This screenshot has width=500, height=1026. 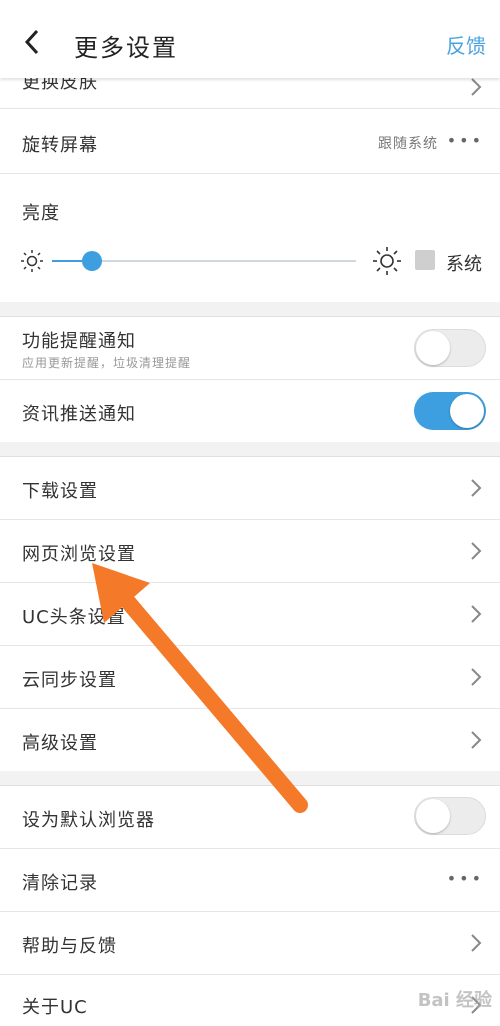 What do you see at coordinates (79, 554) in the screenshot?
I see `web-browsing-settings-label: 网页浏览设置` at bounding box center [79, 554].